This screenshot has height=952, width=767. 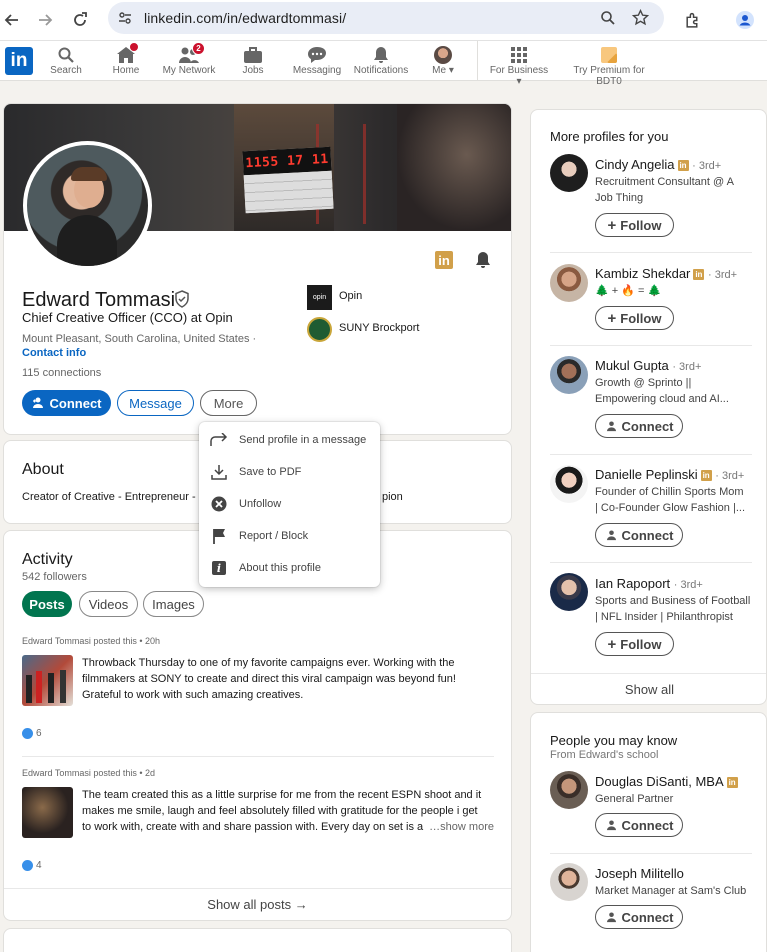 What do you see at coordinates (43, 469) in the screenshot?
I see `about-title: About` at bounding box center [43, 469].